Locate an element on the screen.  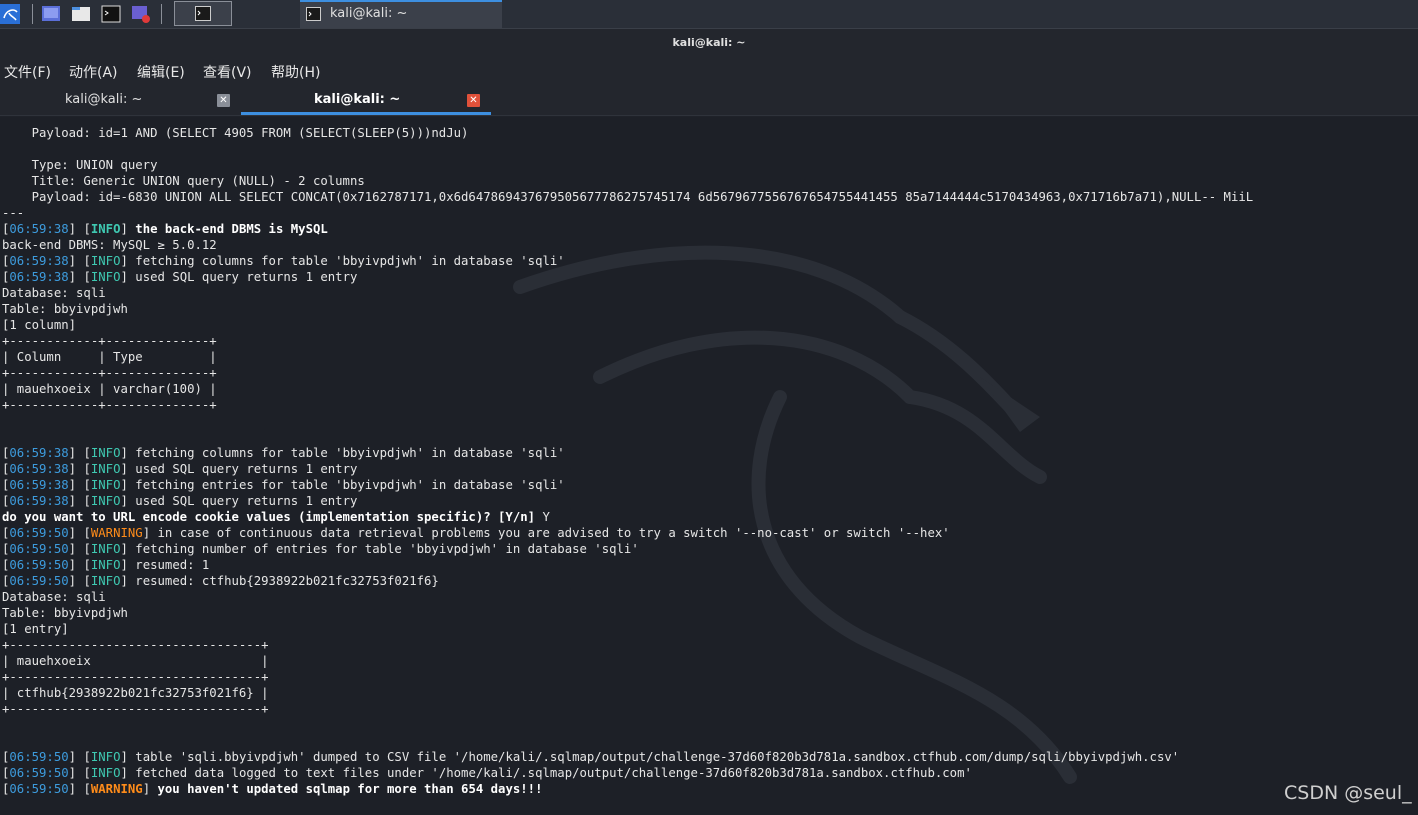
terminal-line: | mauehxoeix | varchar(100) | is located at coordinates (109, 389).